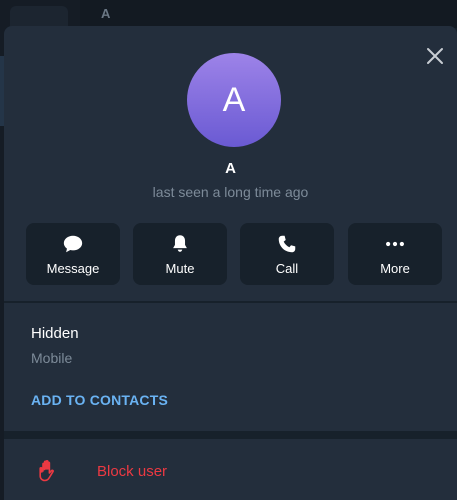  What do you see at coordinates (132, 471) in the screenshot?
I see `block-user-label: Block user` at bounding box center [132, 471].